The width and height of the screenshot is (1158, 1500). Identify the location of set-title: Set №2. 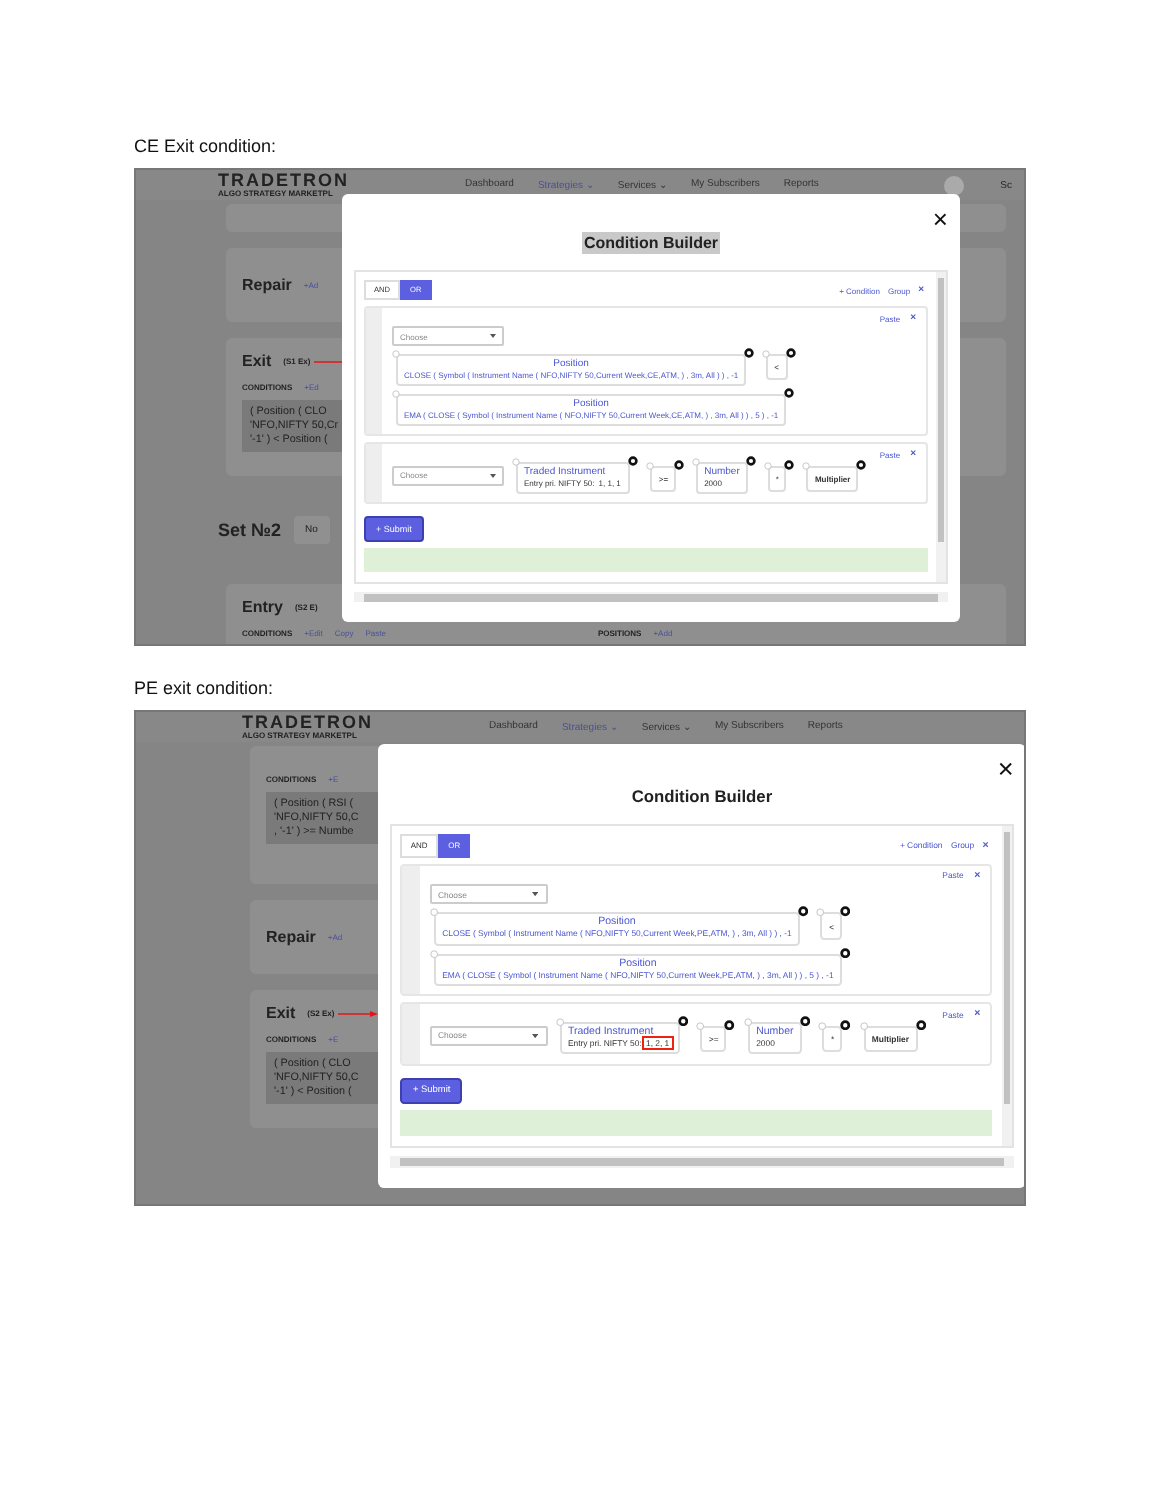
(250, 530).